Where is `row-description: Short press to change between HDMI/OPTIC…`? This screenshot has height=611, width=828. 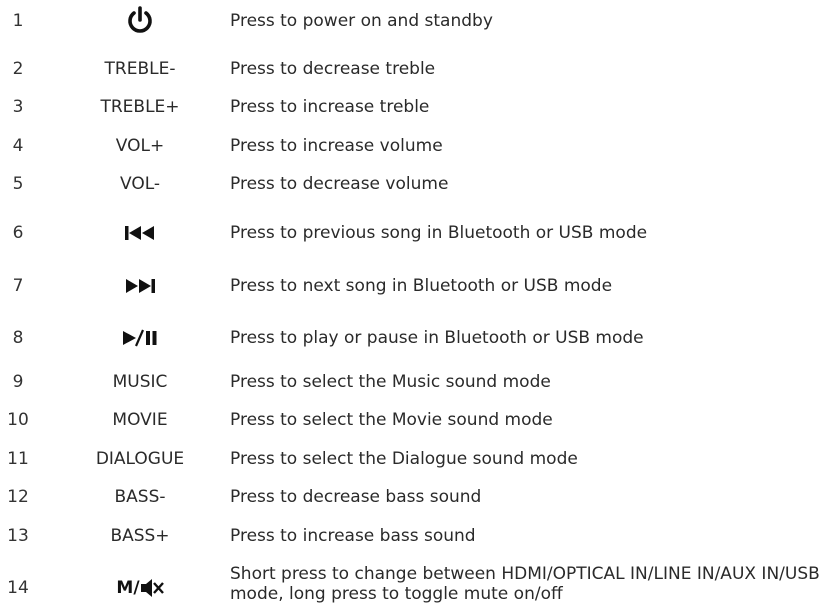 row-description: Short press to change between HDMI/OPTIC… is located at coordinates (525, 584).